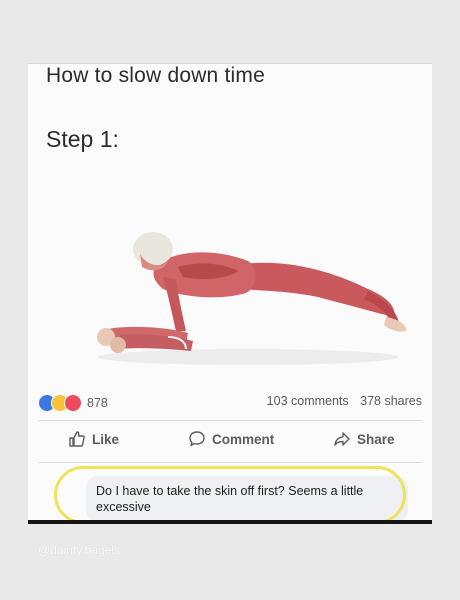  I want to click on reactions-count: 878, so click(97, 403).